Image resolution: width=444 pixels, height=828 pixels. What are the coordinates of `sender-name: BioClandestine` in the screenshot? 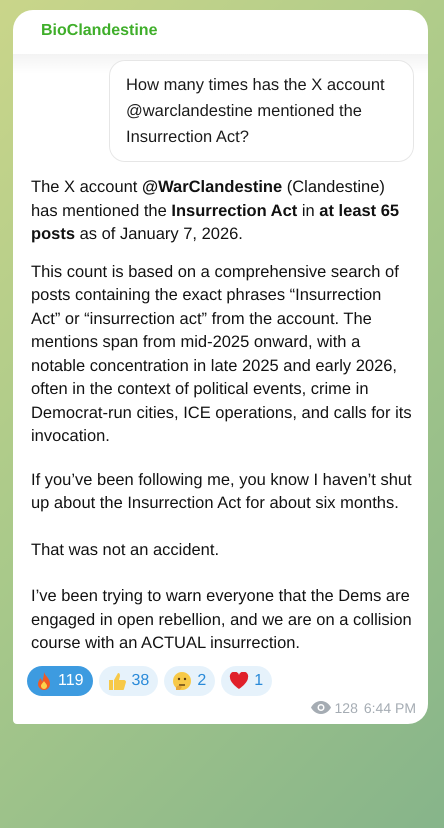 It's located at (99, 31).